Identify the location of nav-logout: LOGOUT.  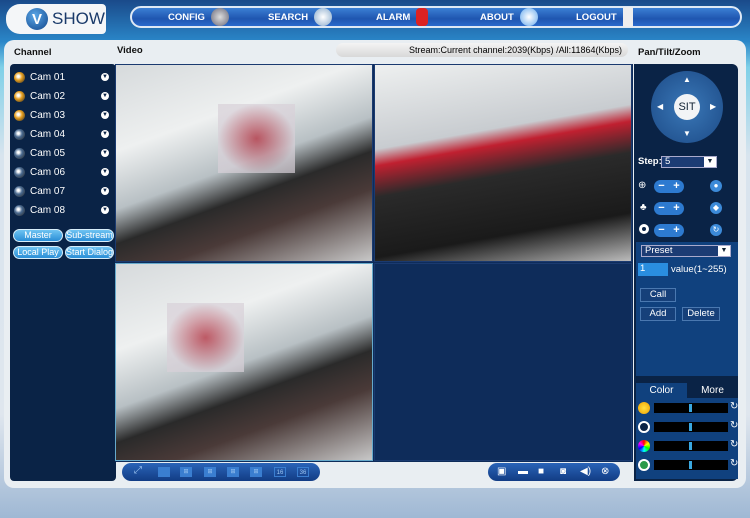
(604, 17).